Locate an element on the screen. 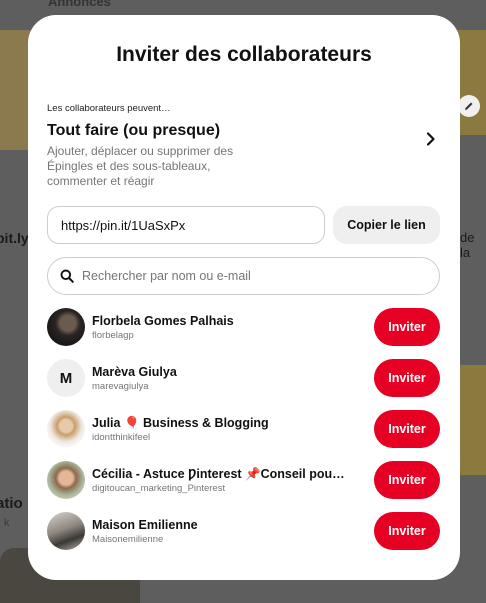 Image resolution: width=486 pixels, height=603 pixels. user-handle: florbelagp is located at coordinates (113, 335).